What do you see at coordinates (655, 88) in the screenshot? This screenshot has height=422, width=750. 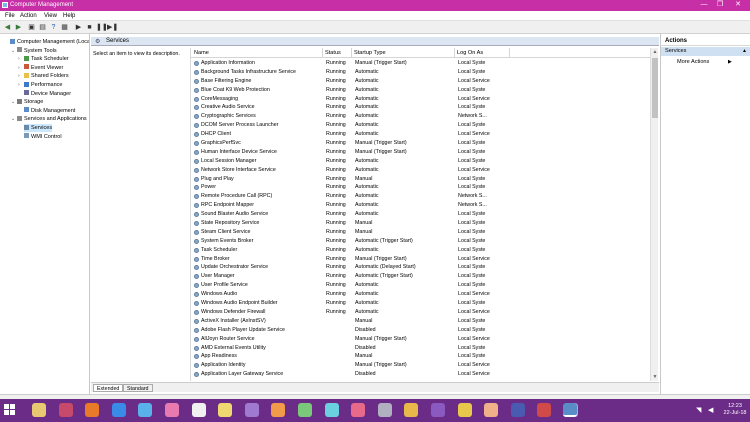 I see `scrollbar-thumb` at bounding box center [655, 88].